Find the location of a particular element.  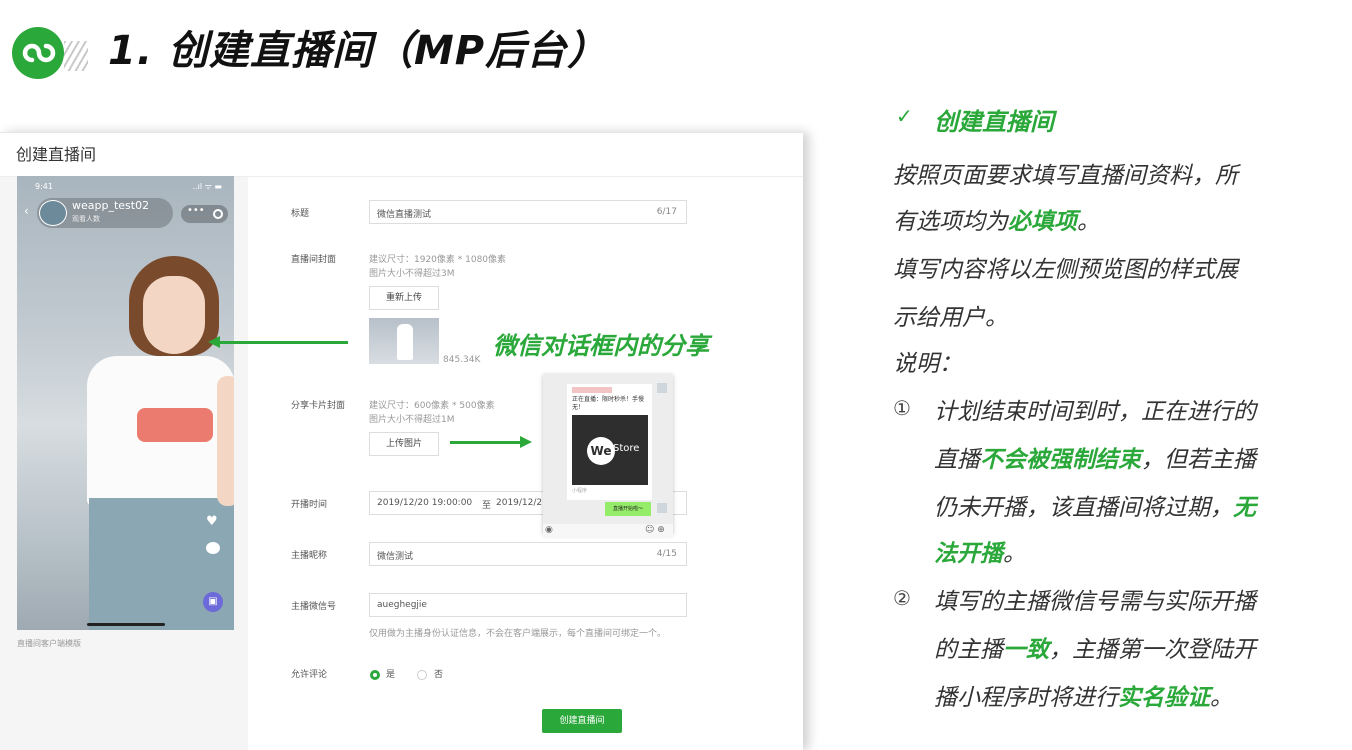

note-2-marker: ② is located at coordinates (902, 598).